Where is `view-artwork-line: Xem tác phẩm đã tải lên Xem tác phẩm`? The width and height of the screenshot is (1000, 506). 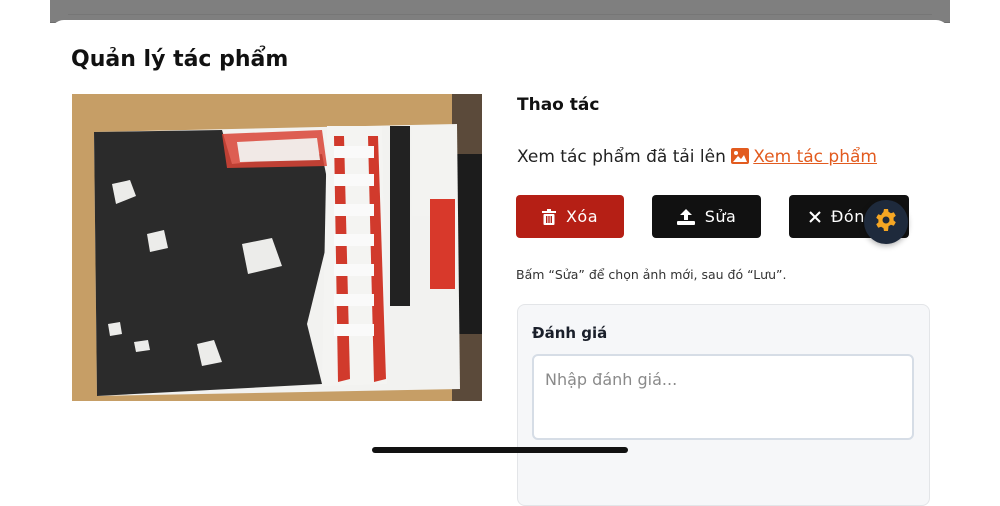
view-artwork-line: Xem tác phẩm đã tải lên Xem tác phẩm is located at coordinates (697, 158).